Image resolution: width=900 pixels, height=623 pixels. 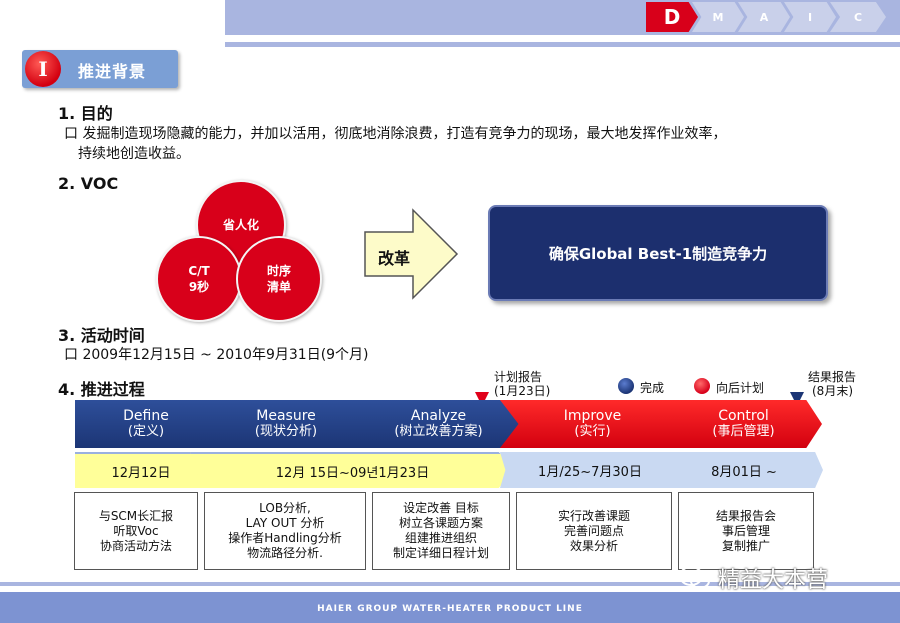 I want to click on activity-analyze: 设定改善 目标 树立各课题方案 组建推进组织 制定详细日程计划, so click(x=441, y=531).